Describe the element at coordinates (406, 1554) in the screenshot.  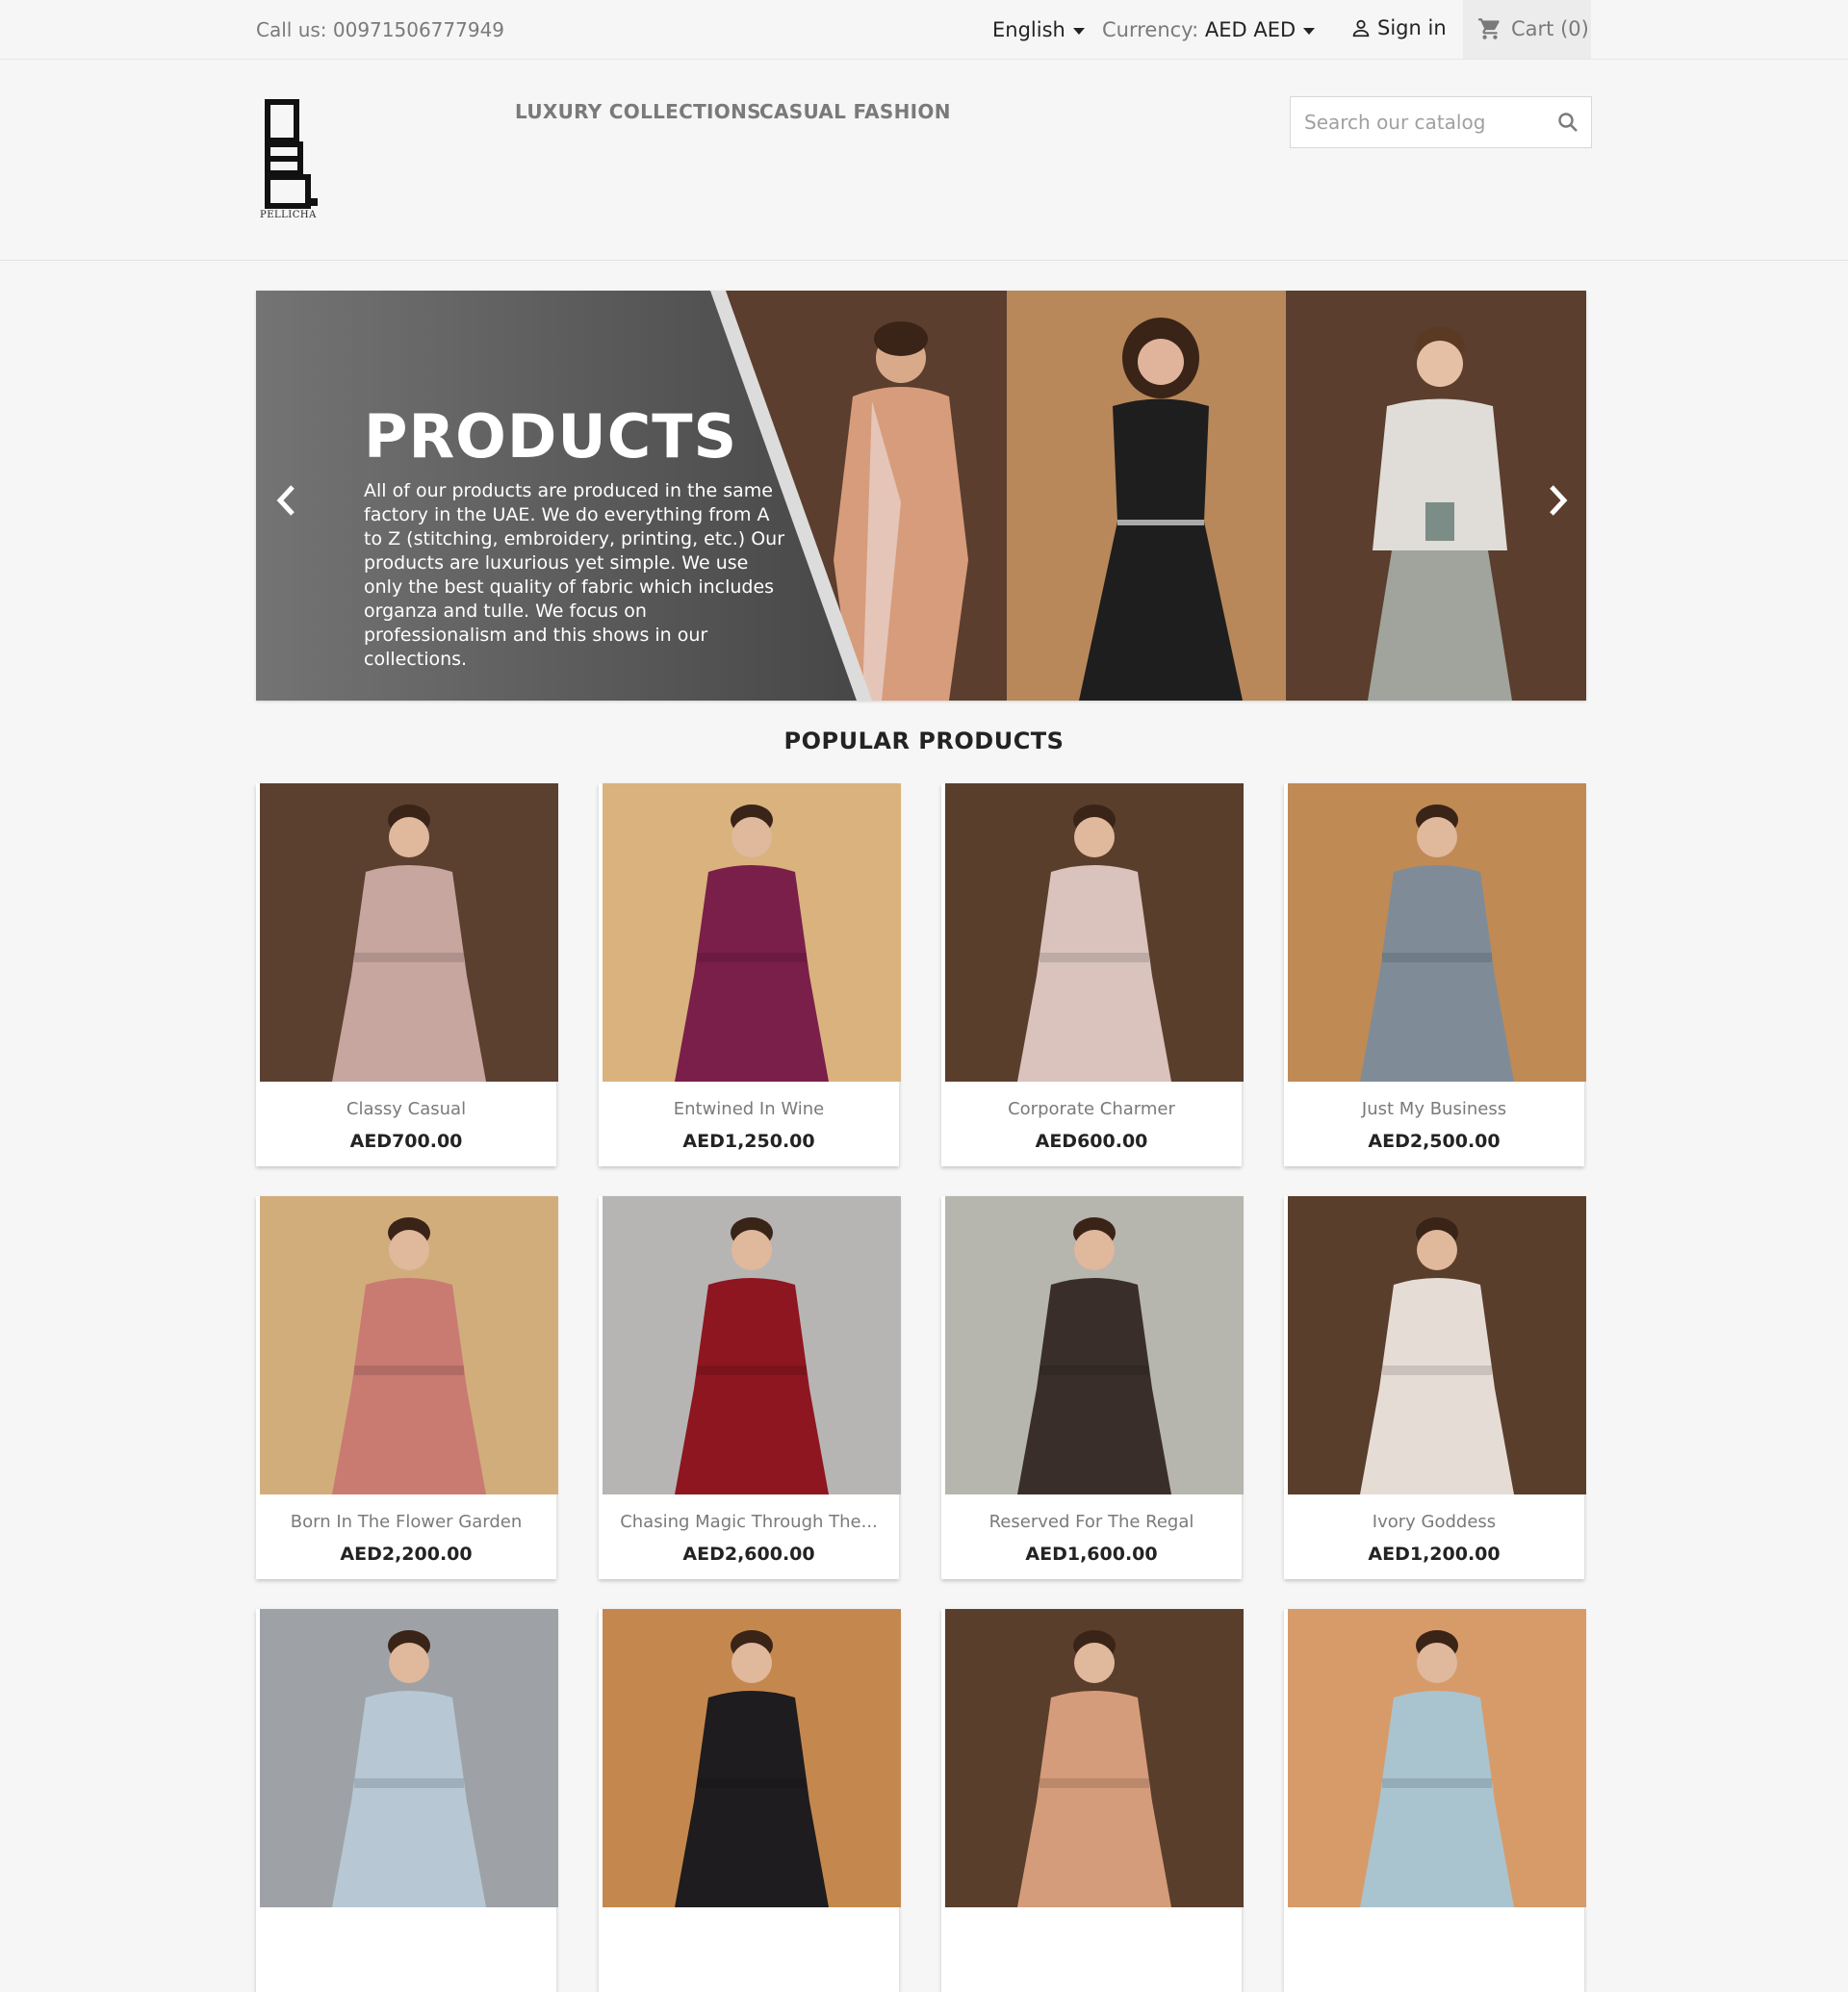
I see `product-price: AED2,200.00` at that location.